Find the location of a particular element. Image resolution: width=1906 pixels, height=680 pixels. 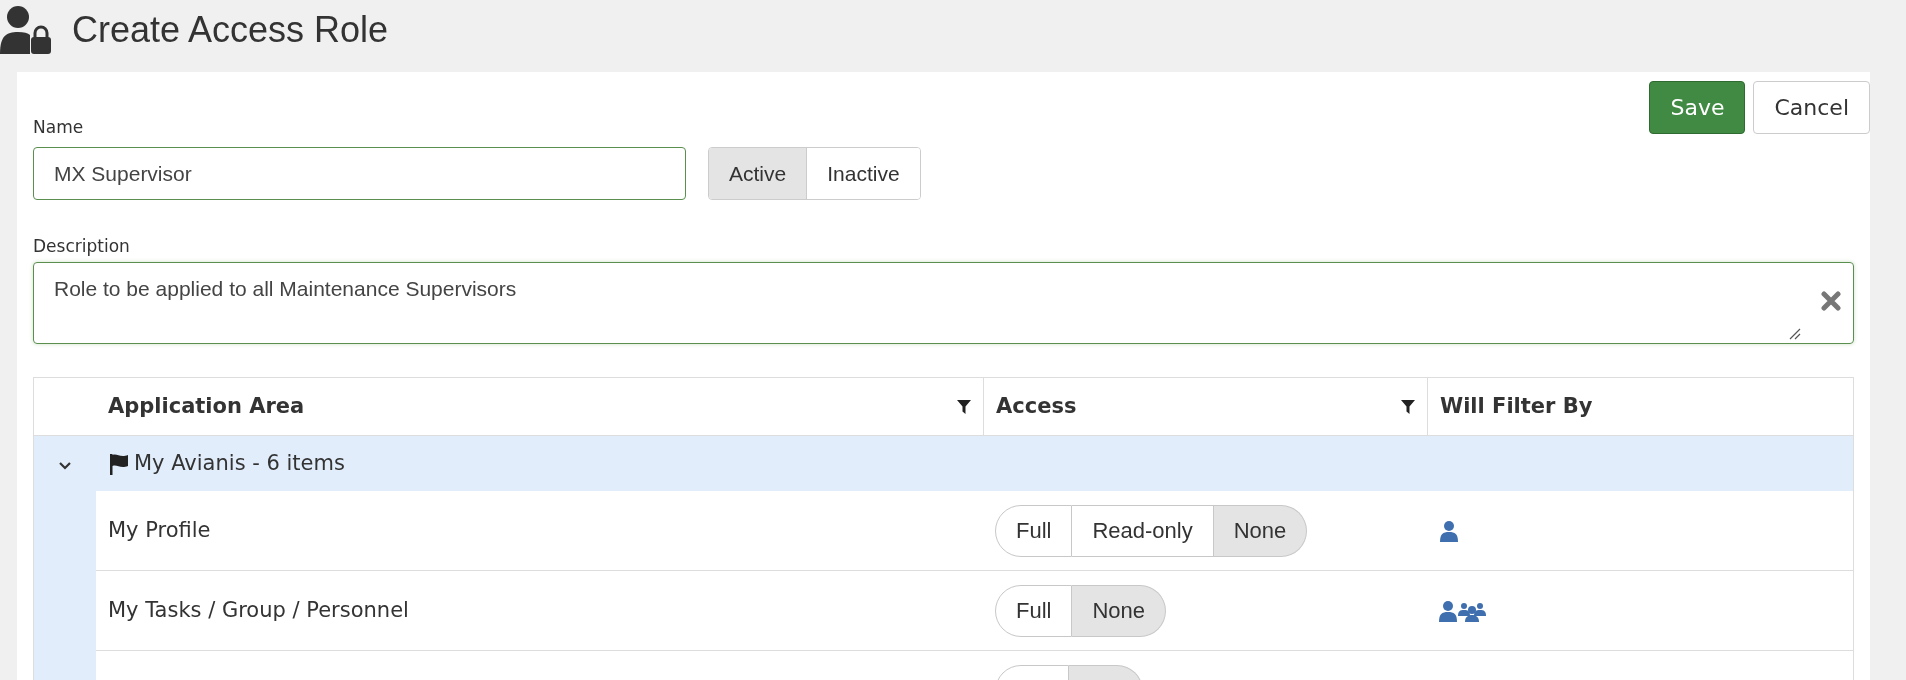

column-header: Access is located at coordinates (1036, 406).